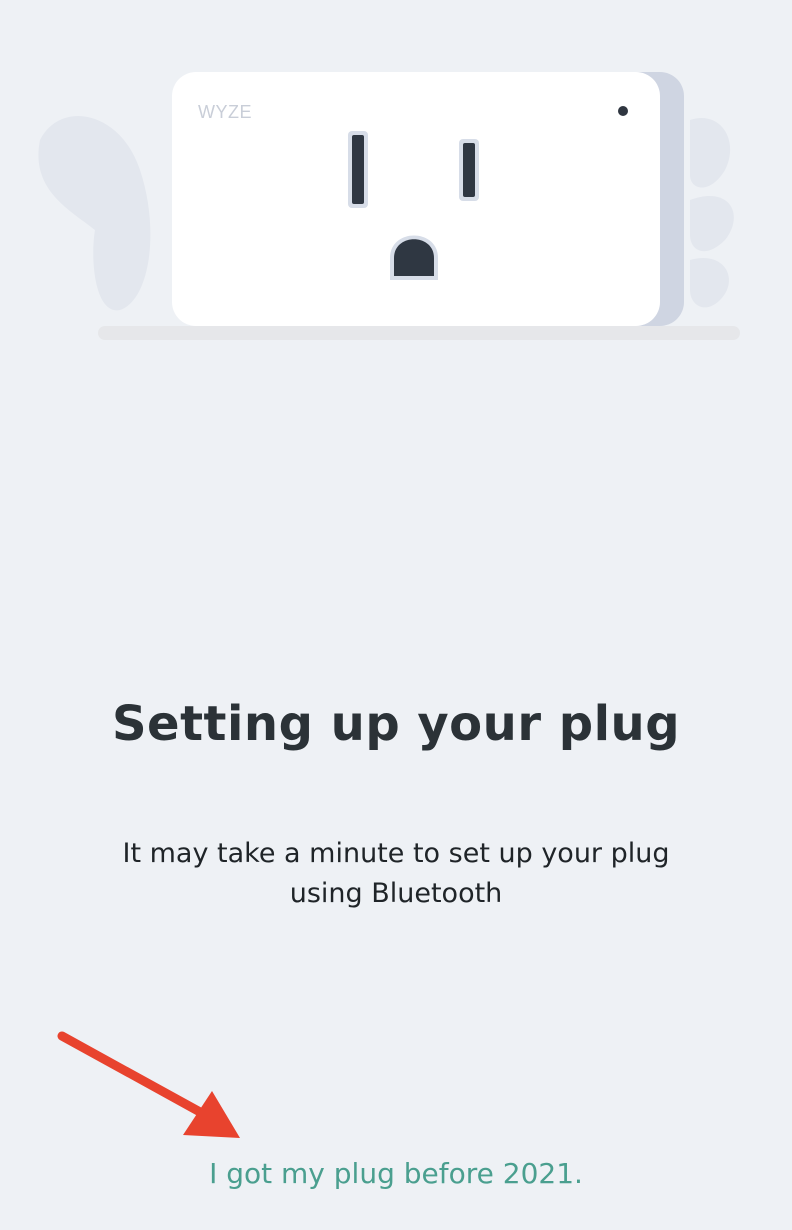 Image resolution: width=792 pixels, height=1230 pixels. Describe the element at coordinates (623, 111) in the screenshot. I see `indicator-light` at that location.